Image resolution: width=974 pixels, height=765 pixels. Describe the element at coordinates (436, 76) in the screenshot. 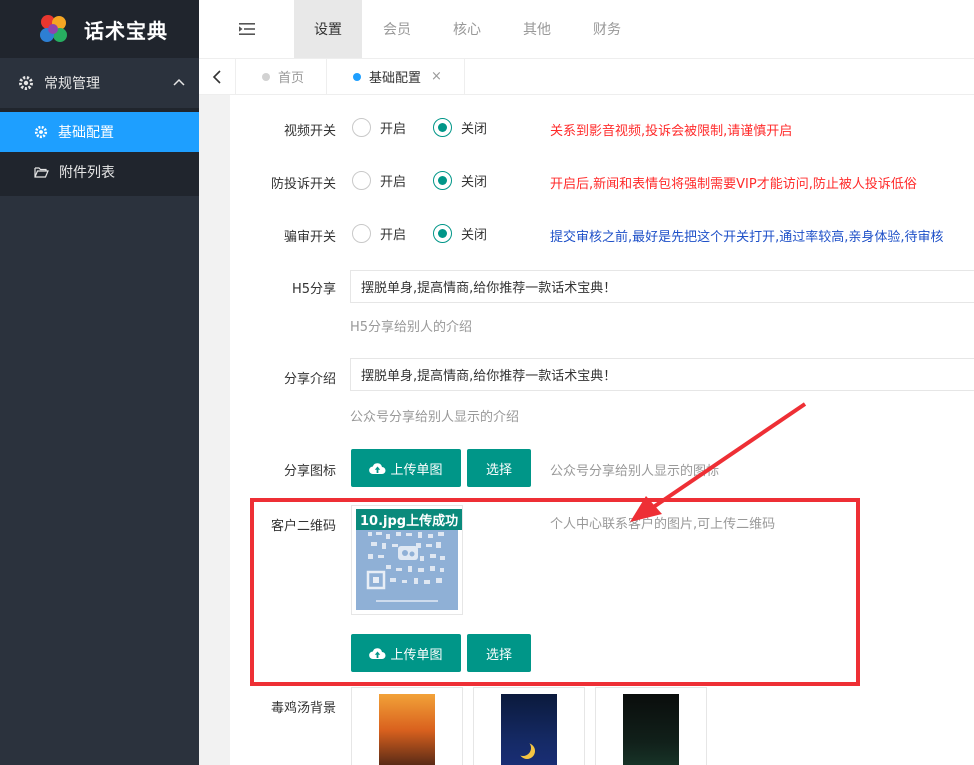

I see `close-icon: ×` at that location.